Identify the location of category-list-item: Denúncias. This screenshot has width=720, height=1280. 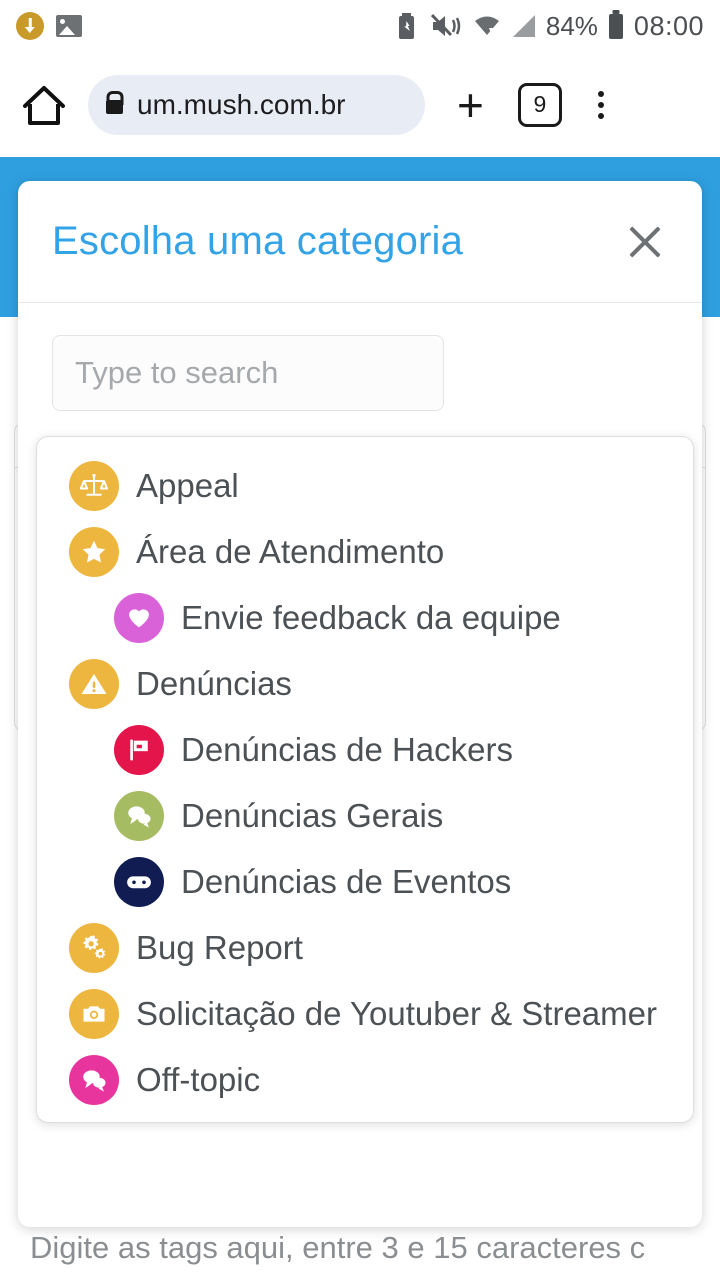
(365, 684).